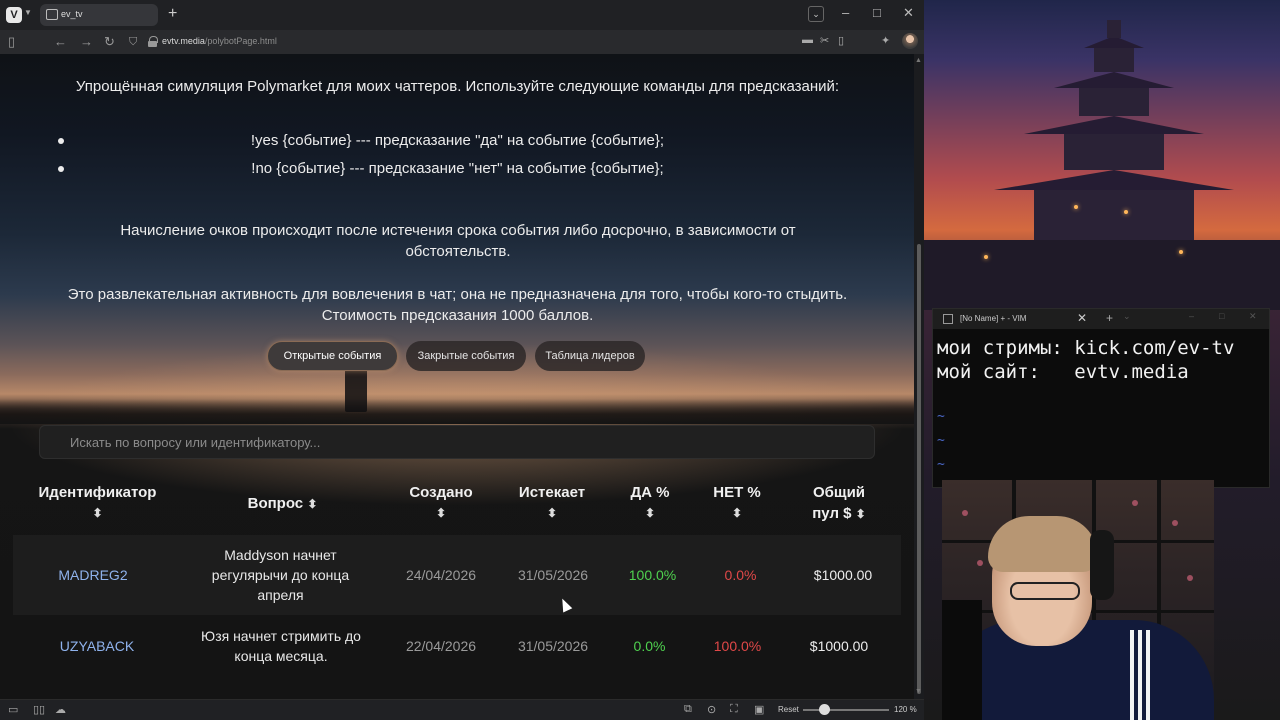 Image resolution: width=1280 pixels, height=720 pixels. Describe the element at coordinates (885, 40) in the screenshot. I see `extensions-icon: ✦` at that location.